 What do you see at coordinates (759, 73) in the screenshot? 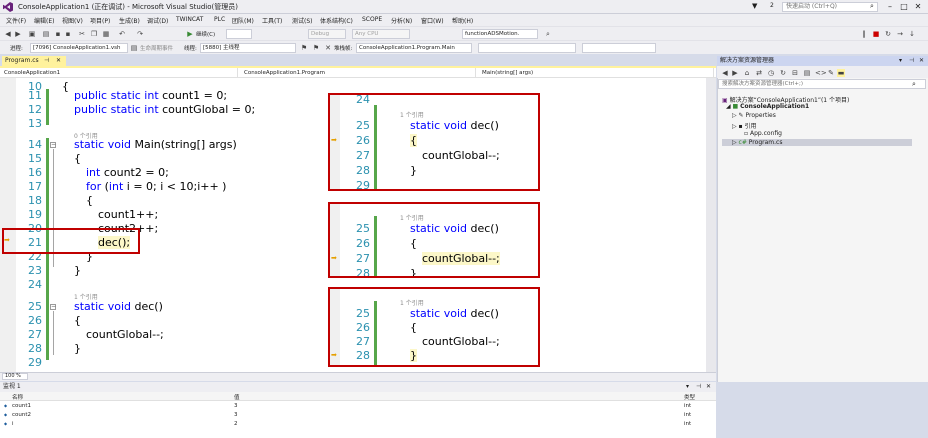
I see `sync-icon: ⇄` at bounding box center [759, 73].